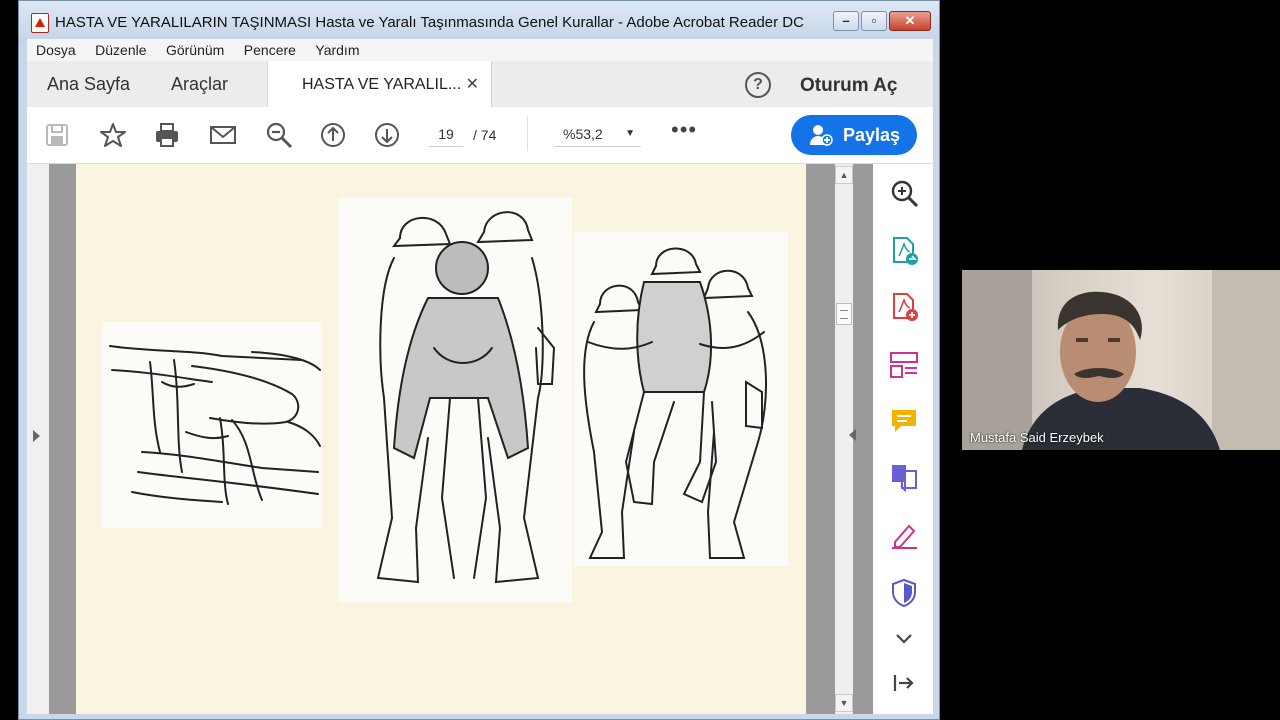 This screenshot has width=1280, height=720. I want to click on print-icon, so click(167, 135).